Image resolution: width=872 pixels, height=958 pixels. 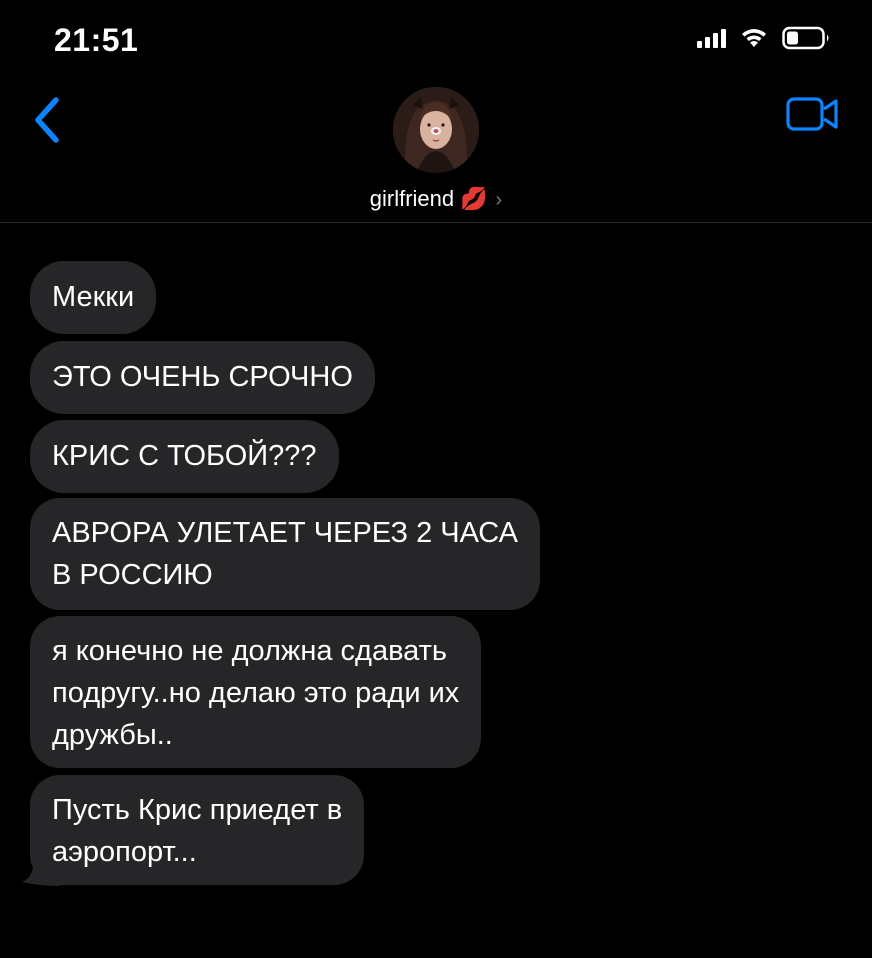 I want to click on status-icons, so click(x=764, y=38).